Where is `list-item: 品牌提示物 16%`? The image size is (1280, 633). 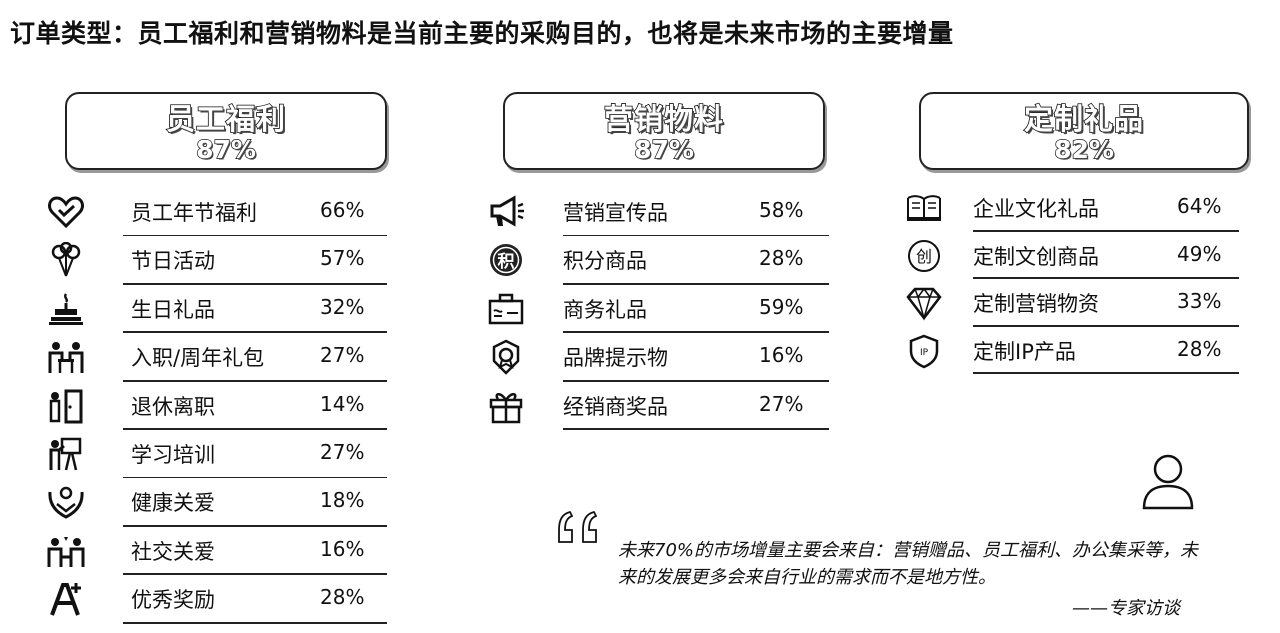
list-item: 品牌提示物 16% is located at coordinates (658, 357).